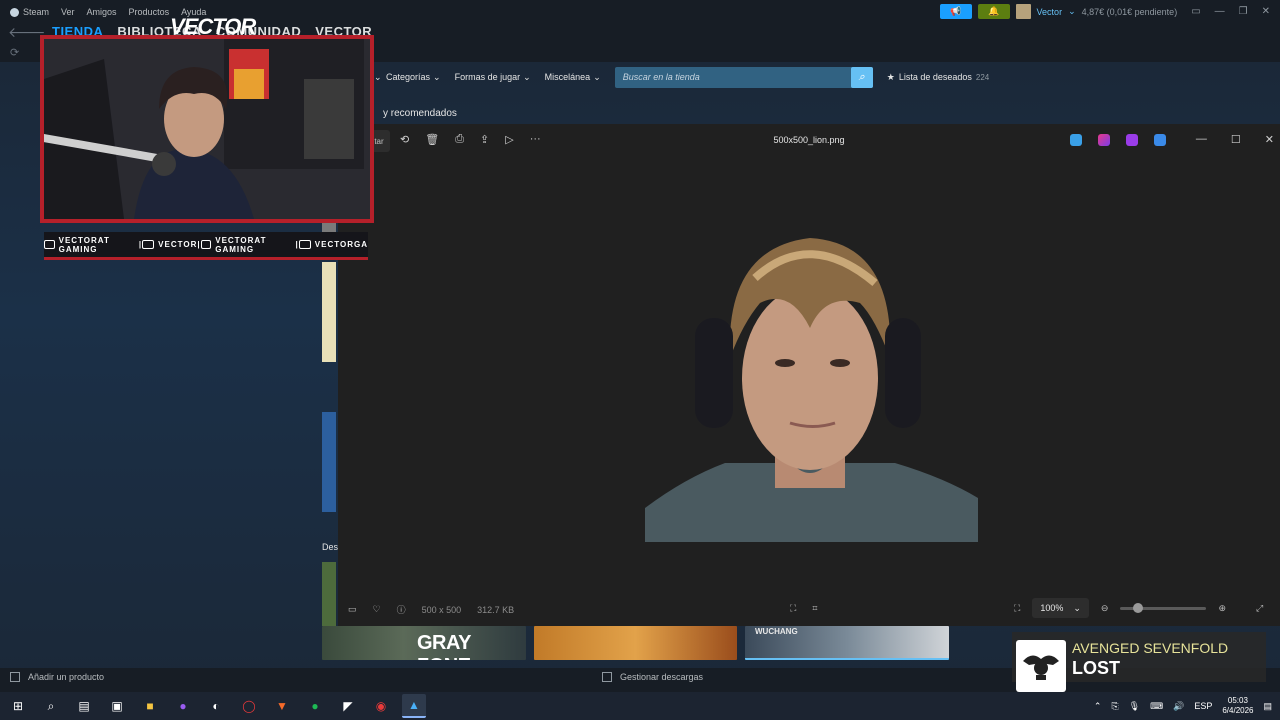  What do you see at coordinates (14, 52) in the screenshot?
I see `reload-icon: ⟳` at bounding box center [14, 52].